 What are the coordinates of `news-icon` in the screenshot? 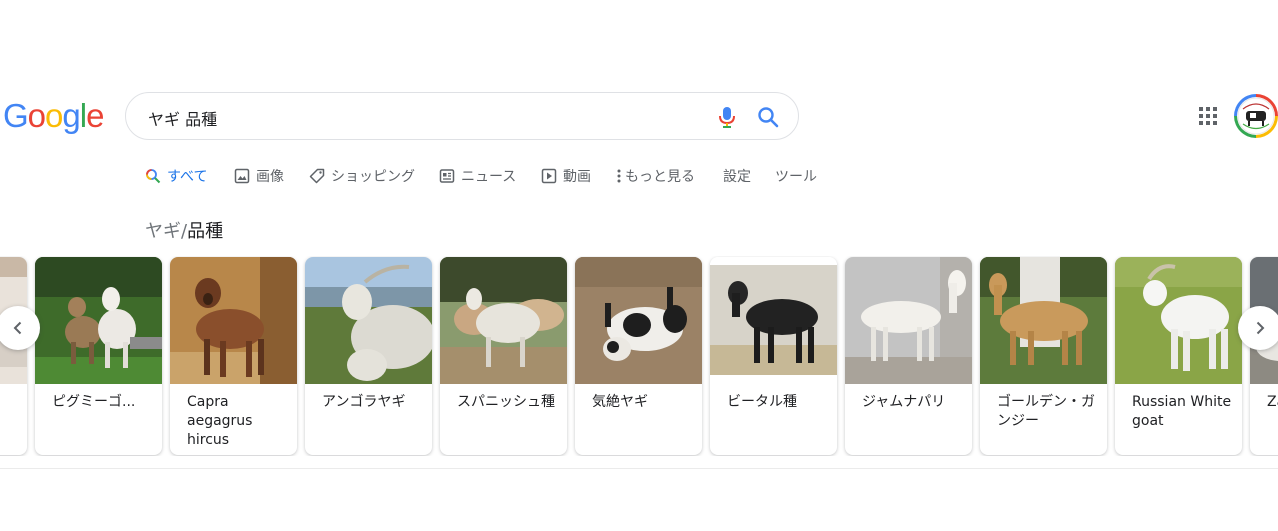 It's located at (447, 176).